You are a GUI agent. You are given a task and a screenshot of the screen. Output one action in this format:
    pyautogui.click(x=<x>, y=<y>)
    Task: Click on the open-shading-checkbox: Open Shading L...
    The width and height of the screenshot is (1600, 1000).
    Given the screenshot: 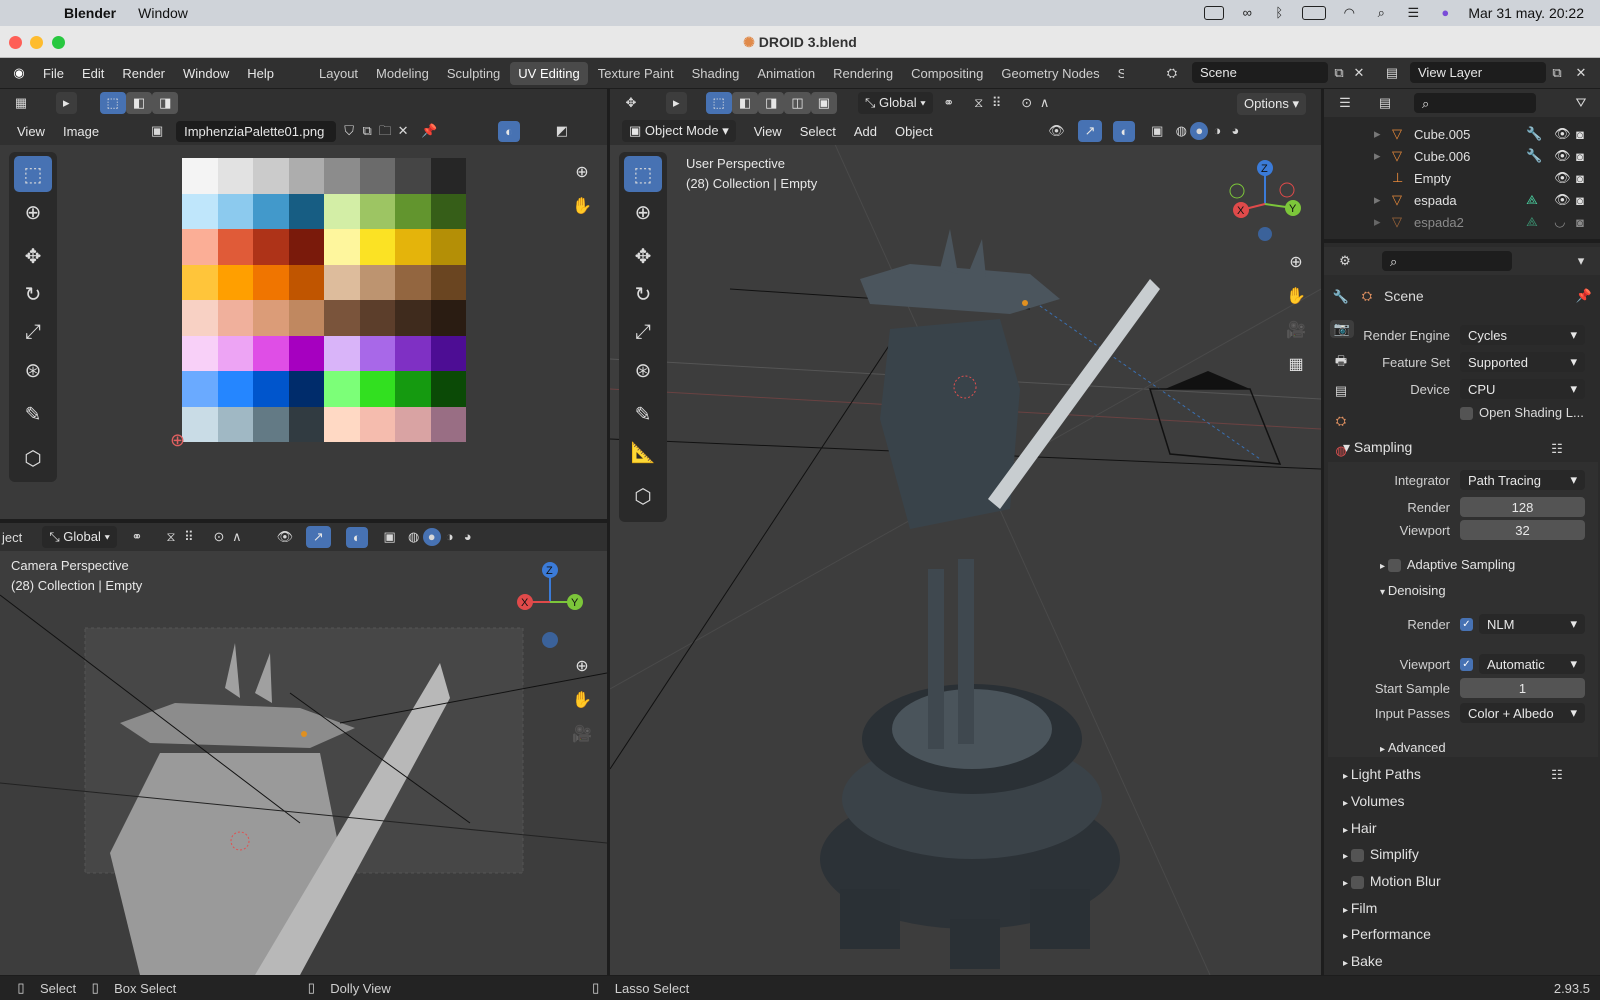 What is the action you would take?
    pyautogui.click(x=1525, y=413)
    